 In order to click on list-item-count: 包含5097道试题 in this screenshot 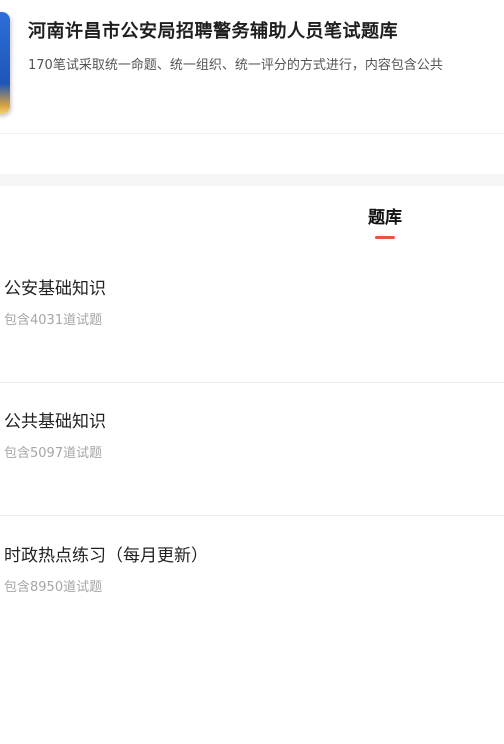, I will do `click(53, 453)`.